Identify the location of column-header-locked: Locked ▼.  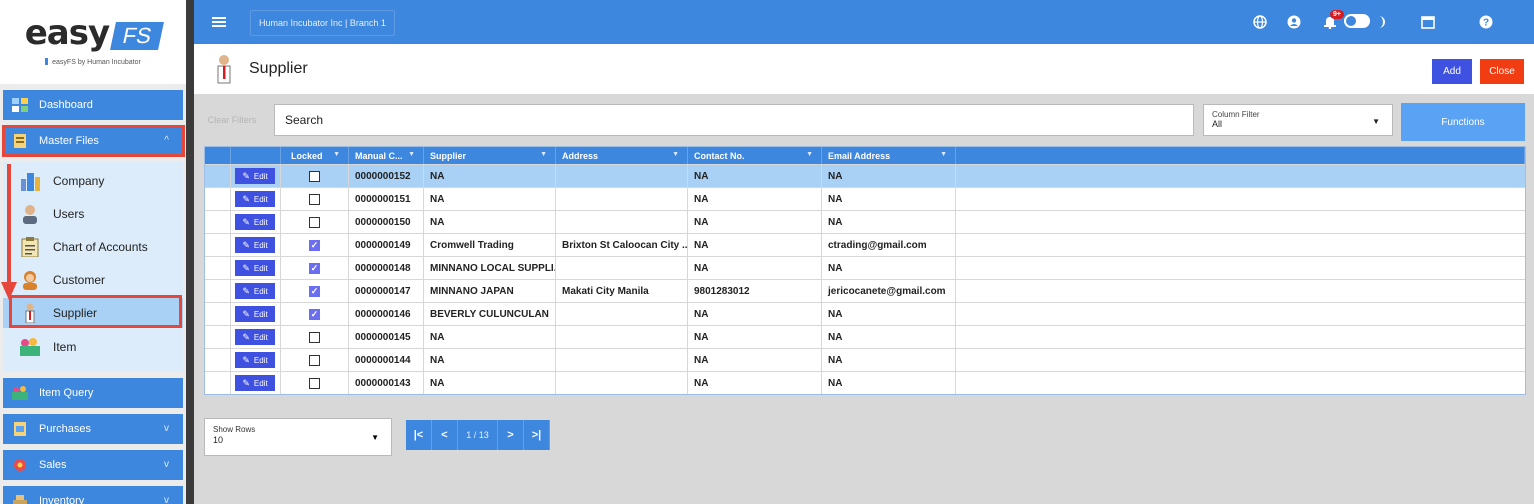
(315, 155).